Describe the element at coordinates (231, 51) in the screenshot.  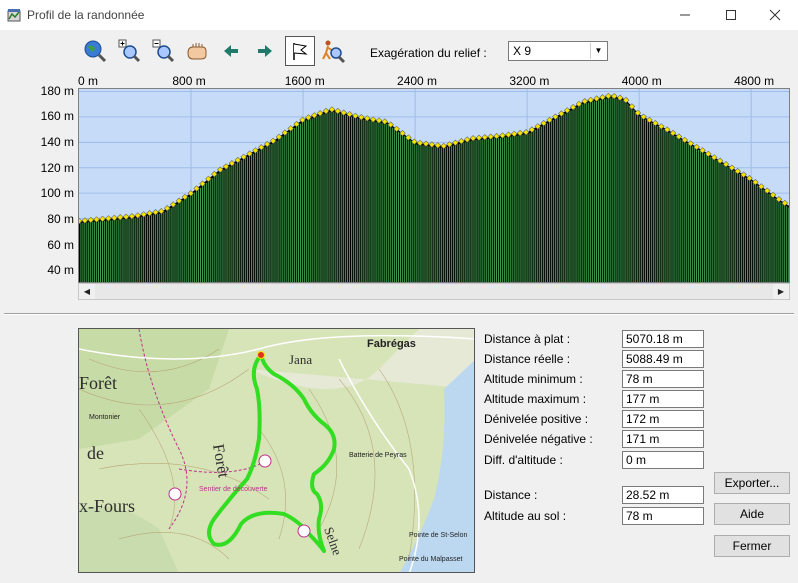
I see `previous-button` at that location.